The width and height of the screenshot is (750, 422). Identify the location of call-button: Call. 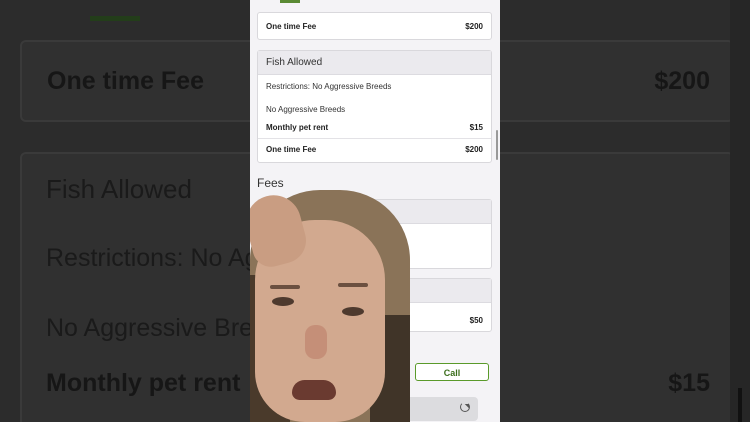
(452, 372).